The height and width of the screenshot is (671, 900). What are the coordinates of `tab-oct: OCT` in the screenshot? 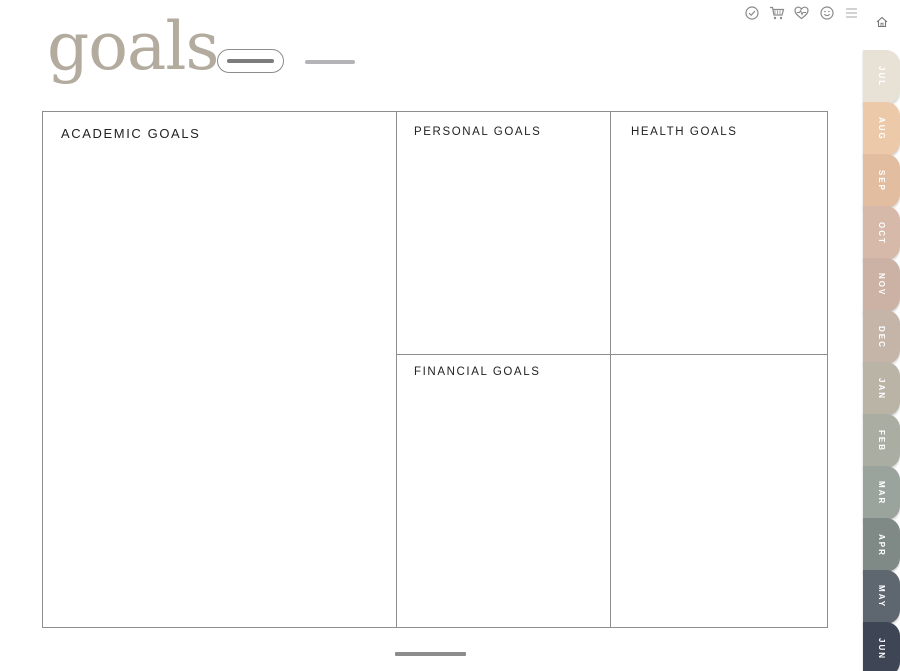 It's located at (881, 233).